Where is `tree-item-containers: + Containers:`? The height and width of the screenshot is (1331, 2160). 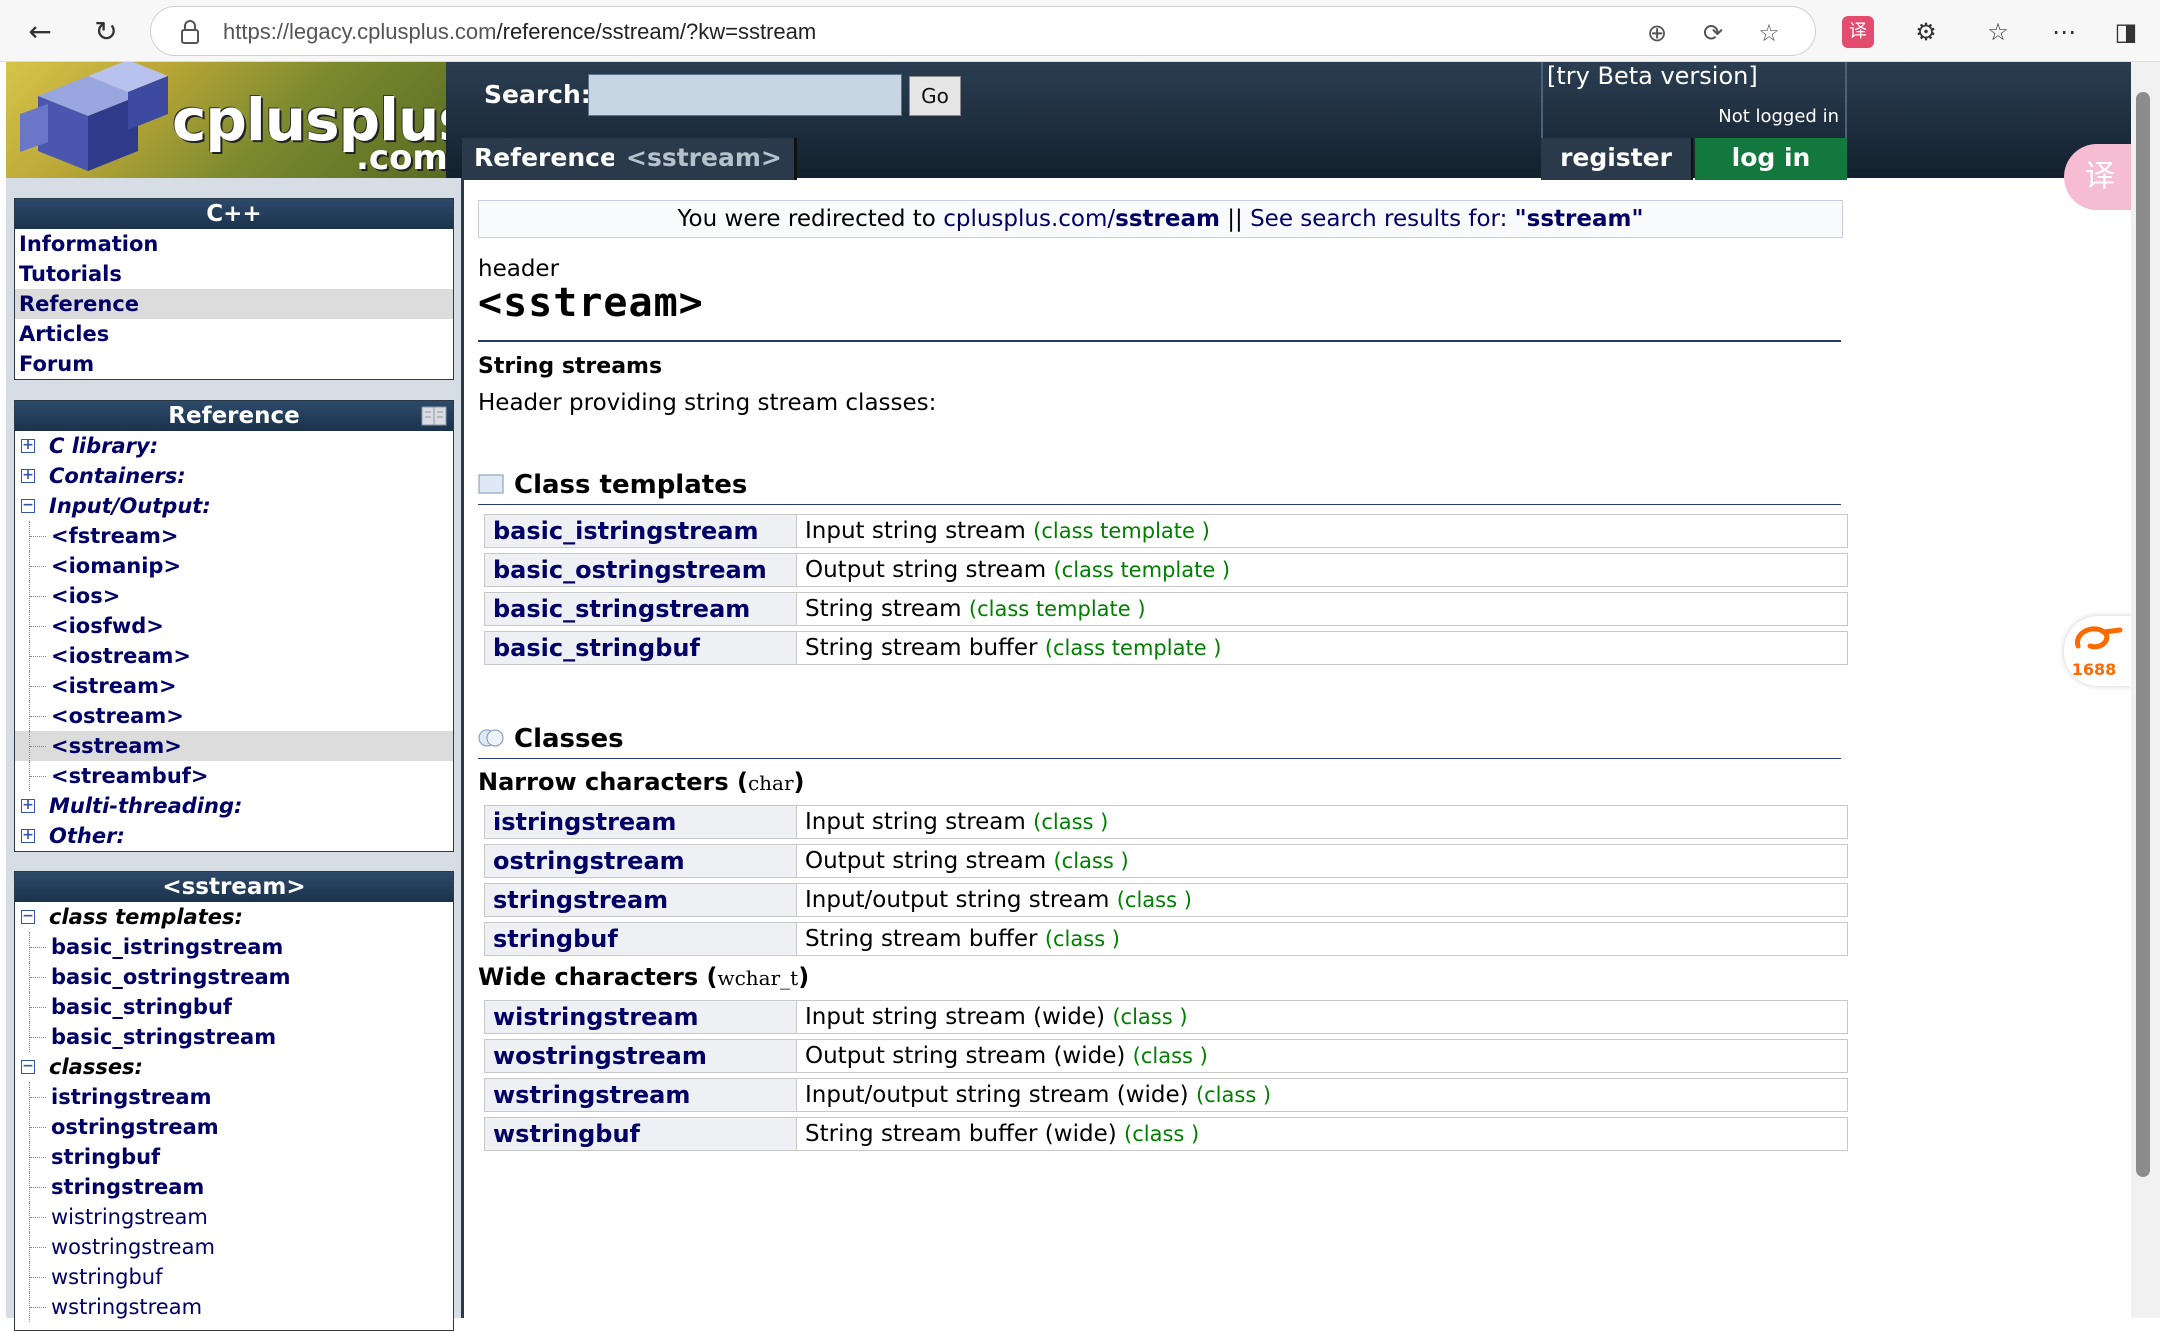
tree-item-containers: + Containers: is located at coordinates (234, 476).